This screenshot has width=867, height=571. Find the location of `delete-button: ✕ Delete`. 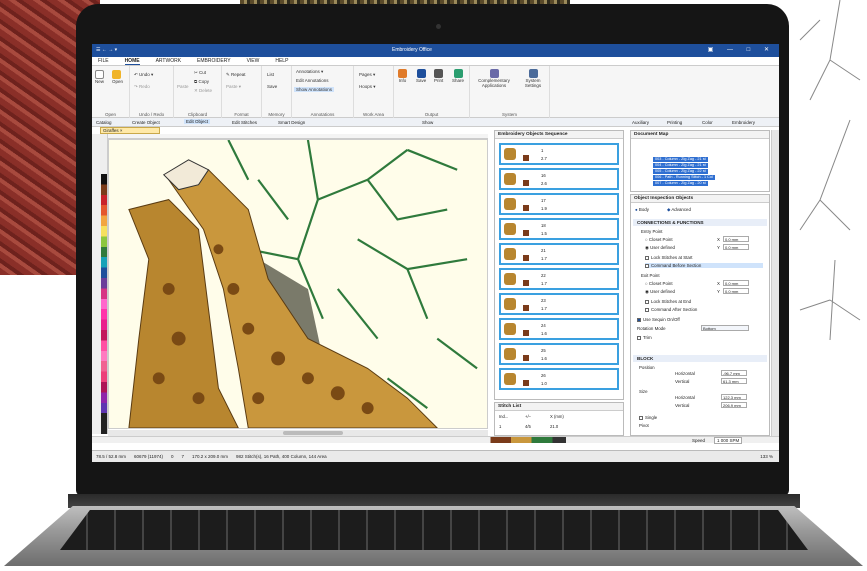

delete-button: ✕ Delete is located at coordinates (203, 91).